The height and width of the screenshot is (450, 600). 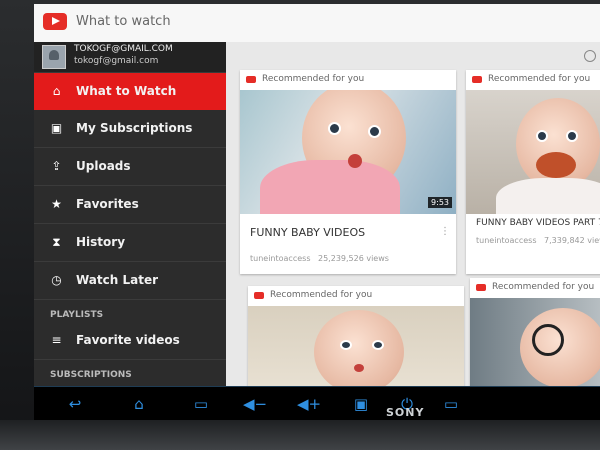 What do you see at coordinates (123, 21) in the screenshot?
I see `page-title: What to watch` at bounding box center [123, 21].